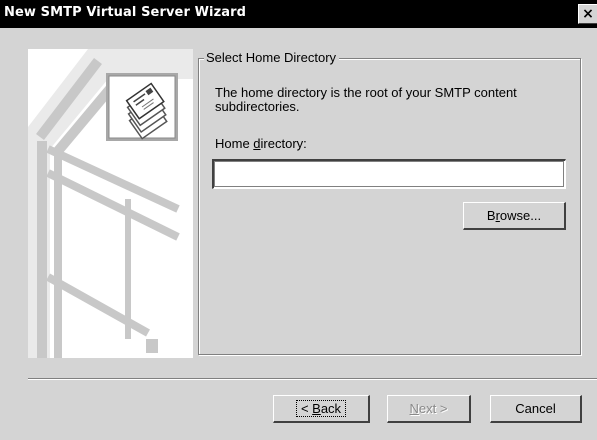 This screenshot has height=440, width=597. I want to click on window-title: New SMTP Virtual Server Wizard, so click(125, 12).